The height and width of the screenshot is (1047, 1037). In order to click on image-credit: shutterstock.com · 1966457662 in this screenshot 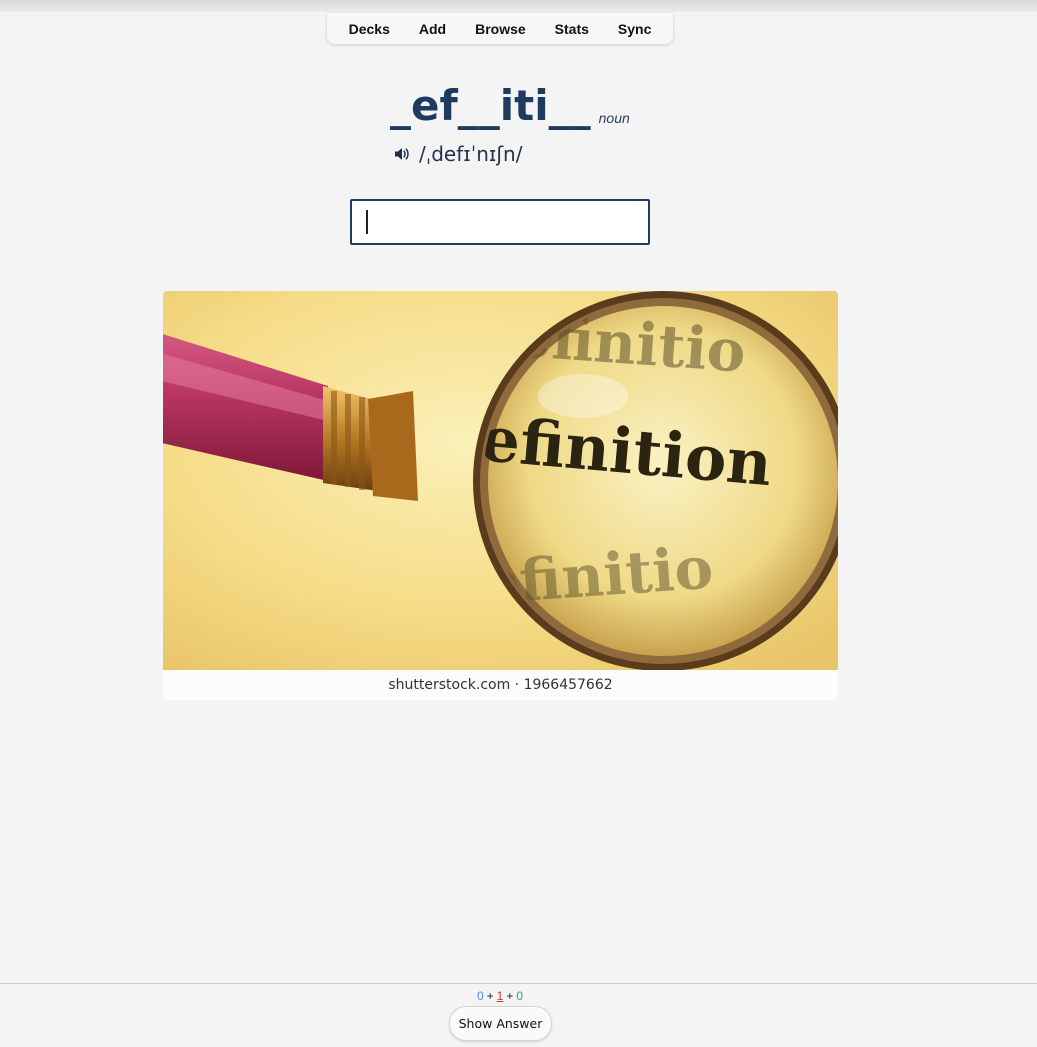, I will do `click(500, 685)`.